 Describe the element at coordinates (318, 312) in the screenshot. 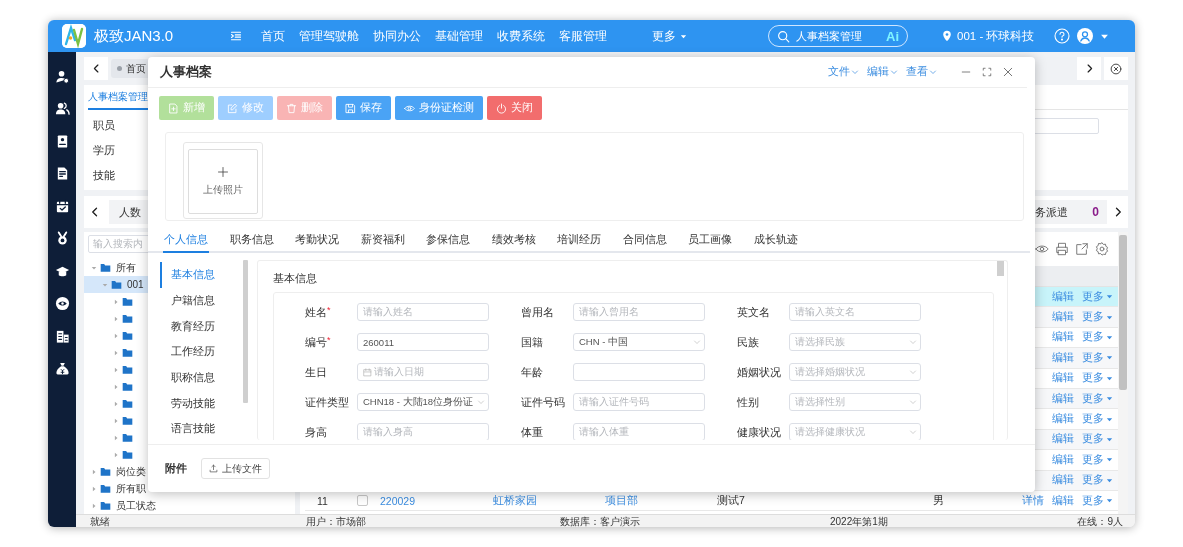

I see `field-label: 姓名*` at that location.